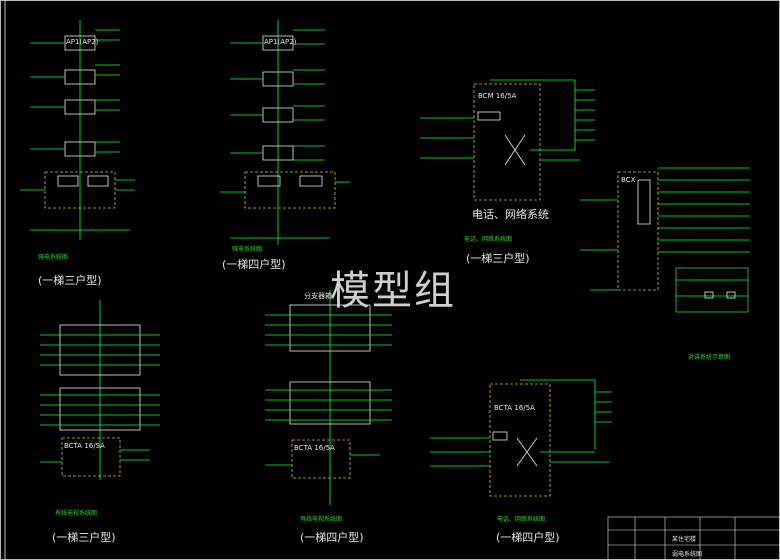 The image size is (780, 560). Describe the element at coordinates (709, 357) in the screenshot. I see `subtitle-d4: 对讲系统示意图` at that location.